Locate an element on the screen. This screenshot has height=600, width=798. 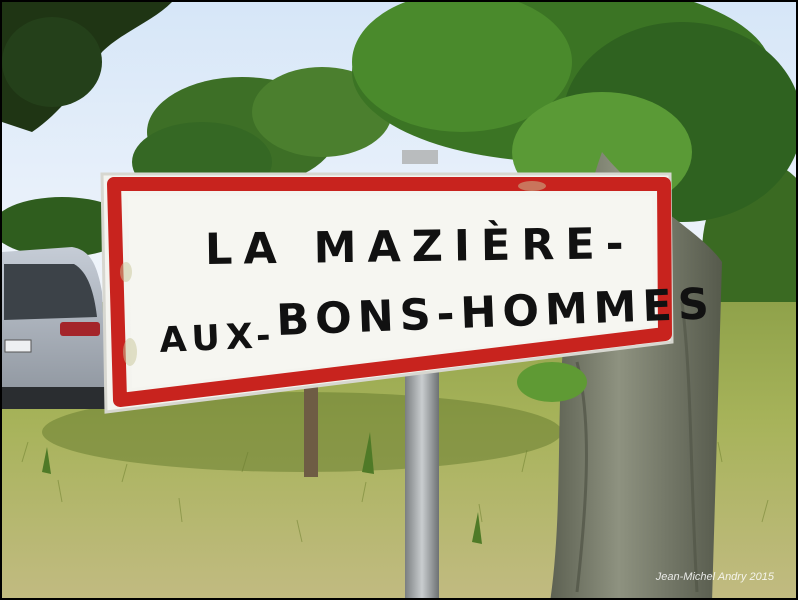
photo-credit: Jean-Michel Andry 2015 is located at coordinates (715, 577).